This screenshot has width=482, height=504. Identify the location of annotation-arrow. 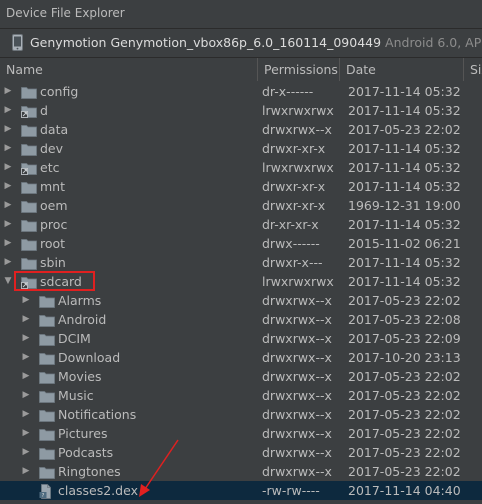
(159, 468).